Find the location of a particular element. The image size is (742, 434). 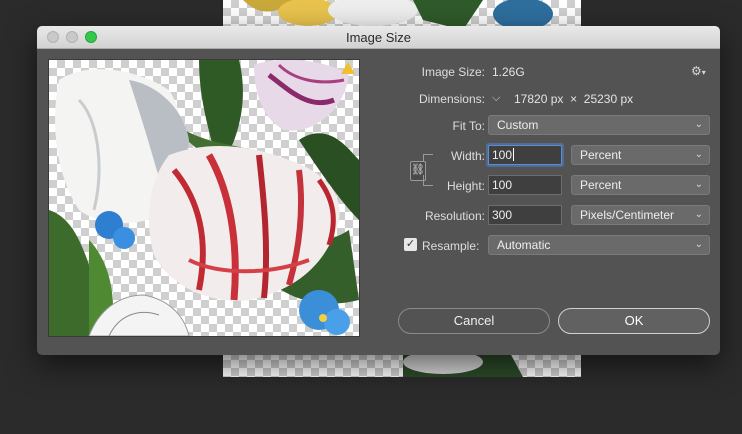

dimensions-value: 17820 px × 25230 px is located at coordinates (574, 99).